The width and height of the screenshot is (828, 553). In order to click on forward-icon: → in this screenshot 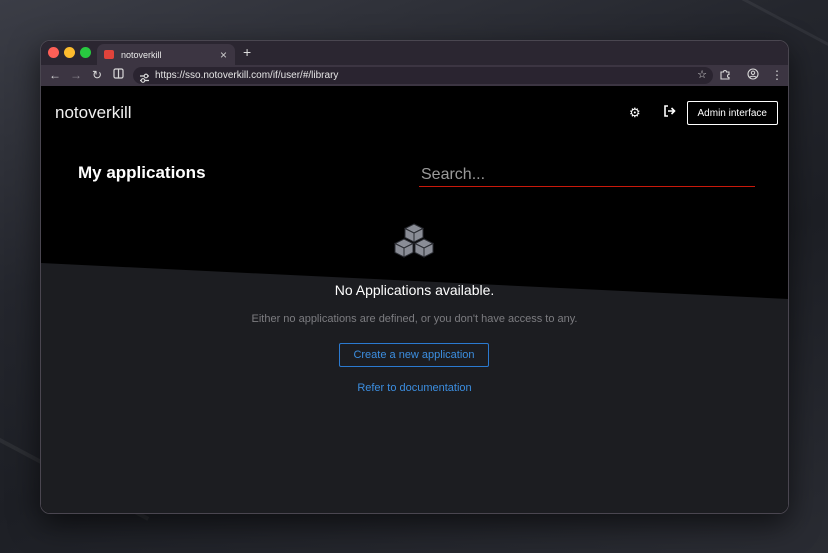, I will do `click(76, 75)`.